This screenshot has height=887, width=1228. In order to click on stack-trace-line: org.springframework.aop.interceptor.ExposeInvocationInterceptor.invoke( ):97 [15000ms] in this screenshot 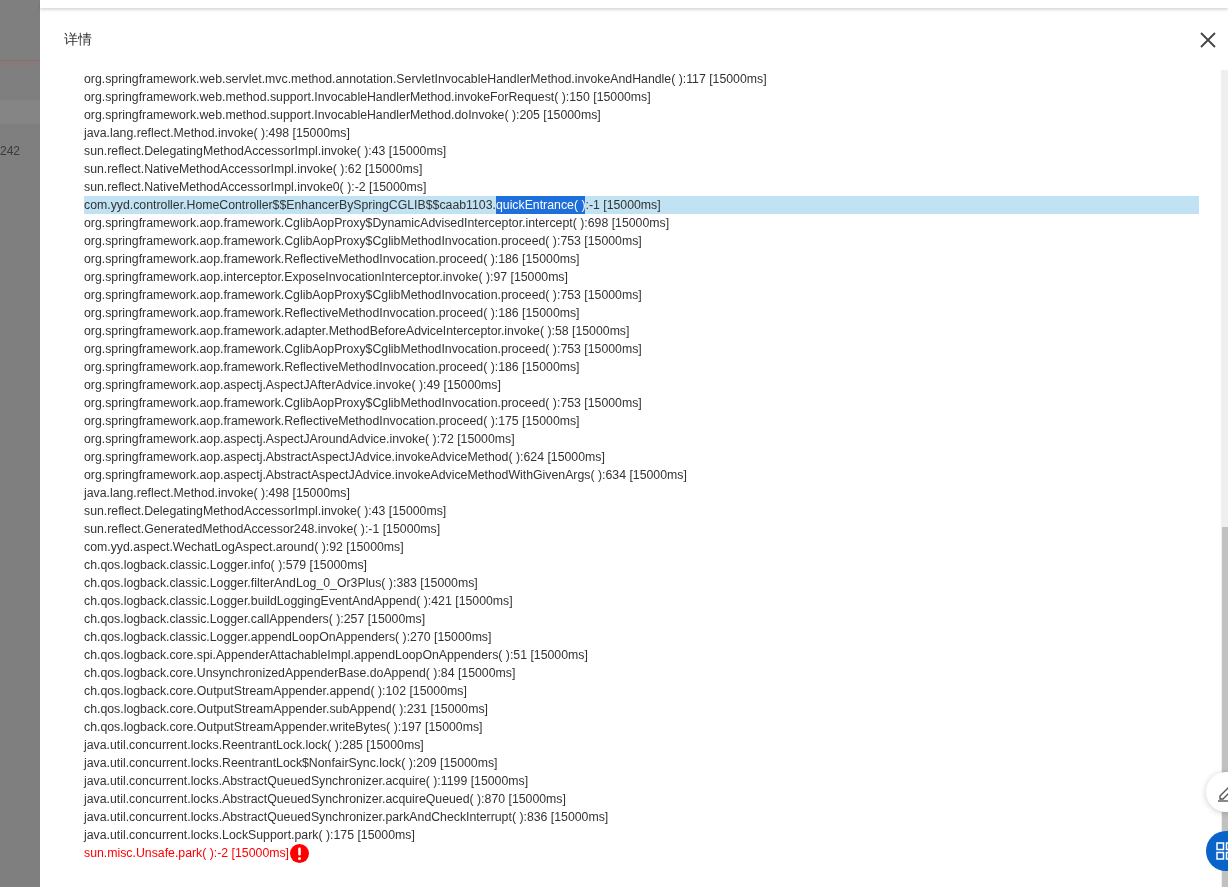, I will do `click(326, 277)`.